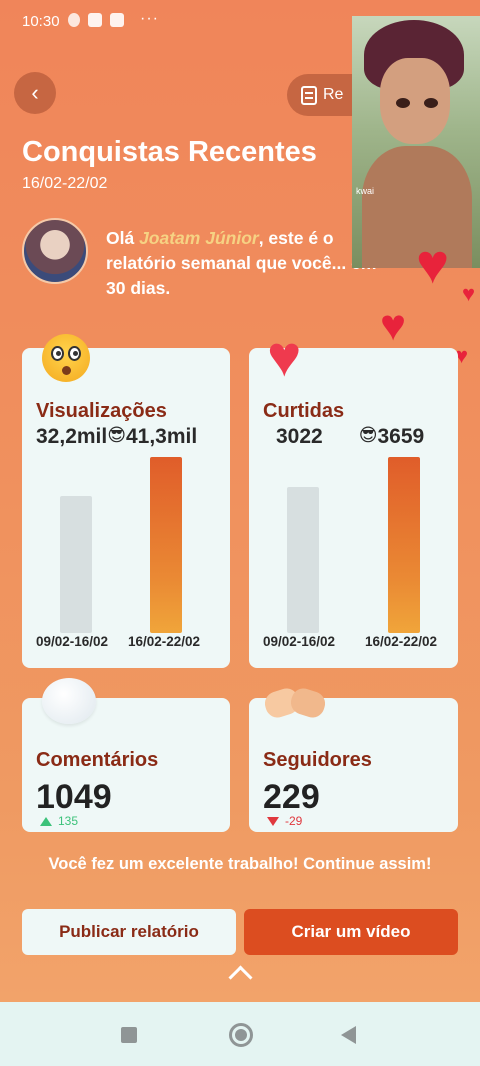 The height and width of the screenshot is (1066, 480). I want to click on video-overlay: kwai, so click(416, 142).